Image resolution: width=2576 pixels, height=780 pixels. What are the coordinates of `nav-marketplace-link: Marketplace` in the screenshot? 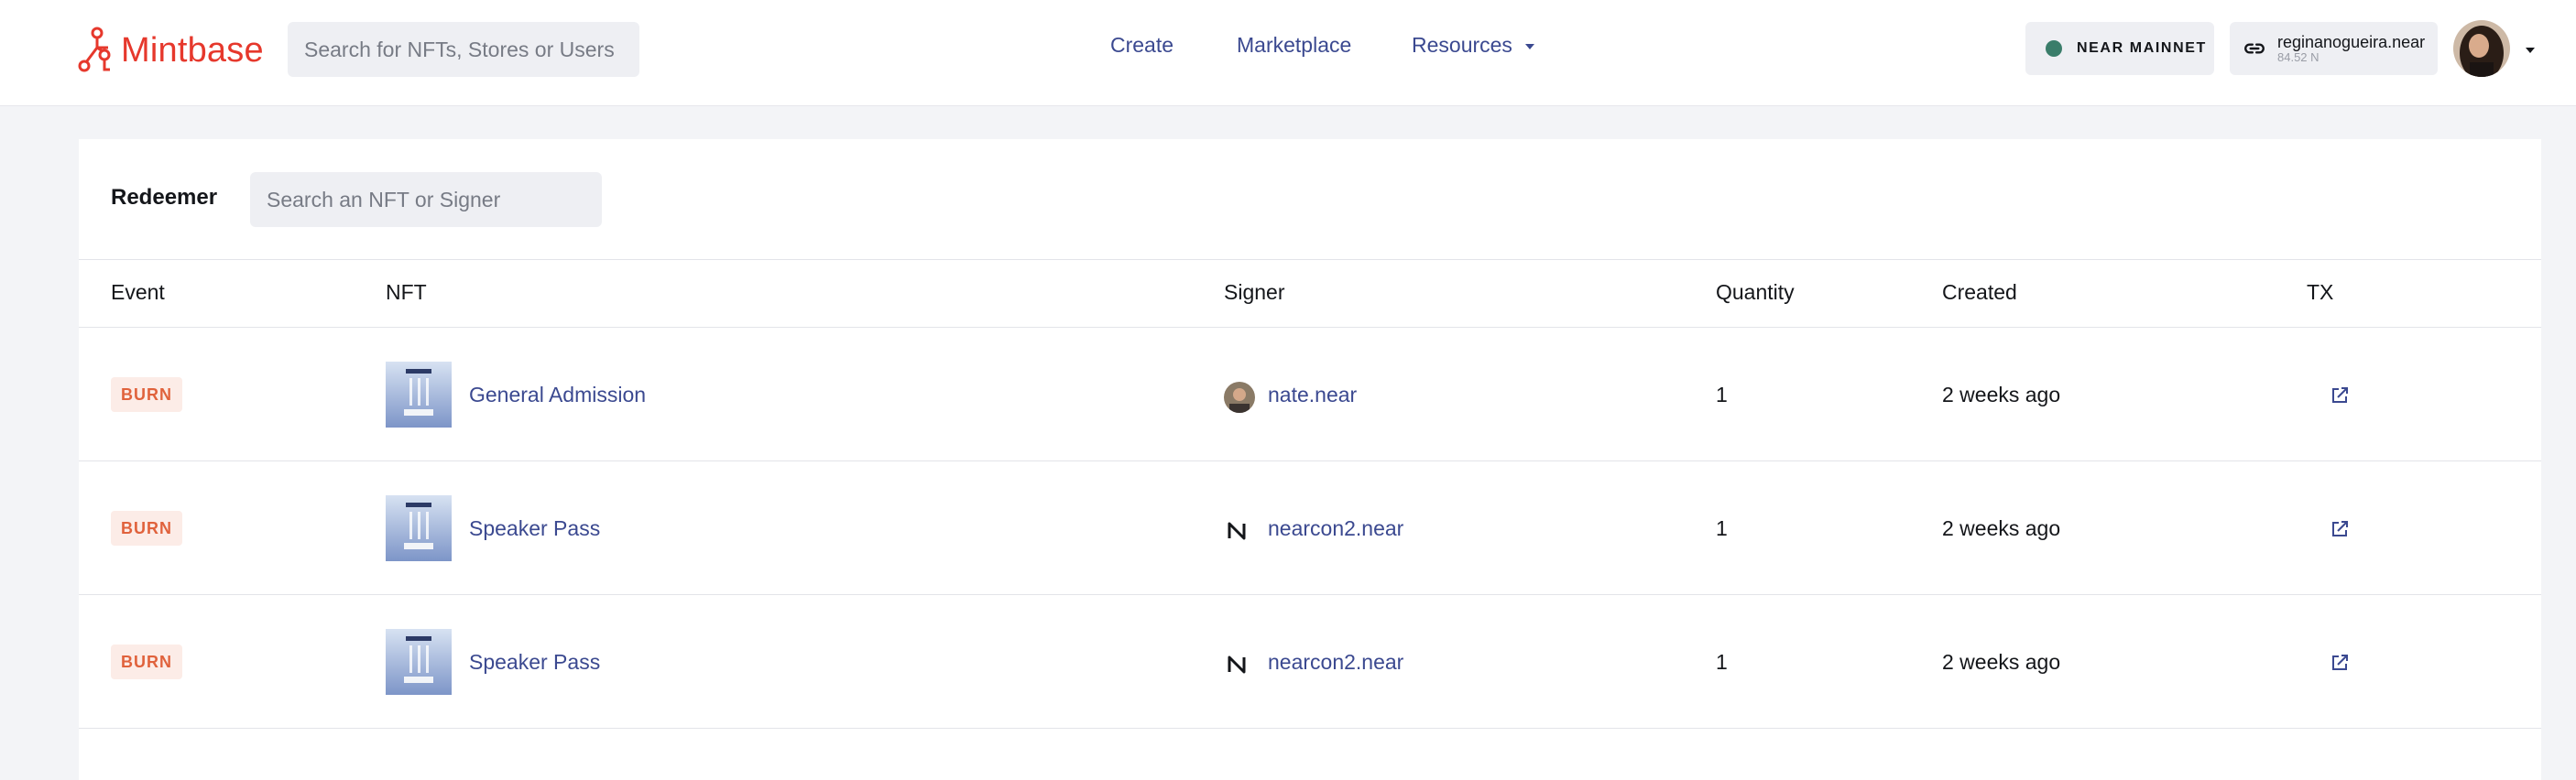 It's located at (1294, 45).